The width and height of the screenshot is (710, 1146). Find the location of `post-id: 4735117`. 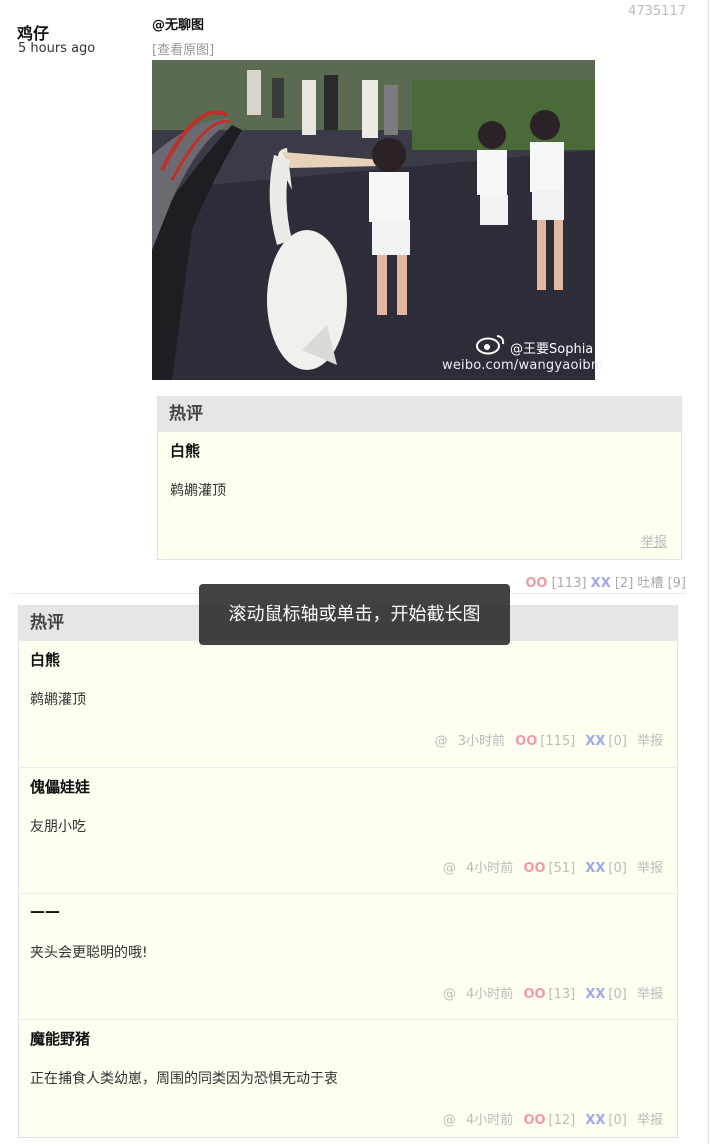

post-id: 4735117 is located at coordinates (657, 11).